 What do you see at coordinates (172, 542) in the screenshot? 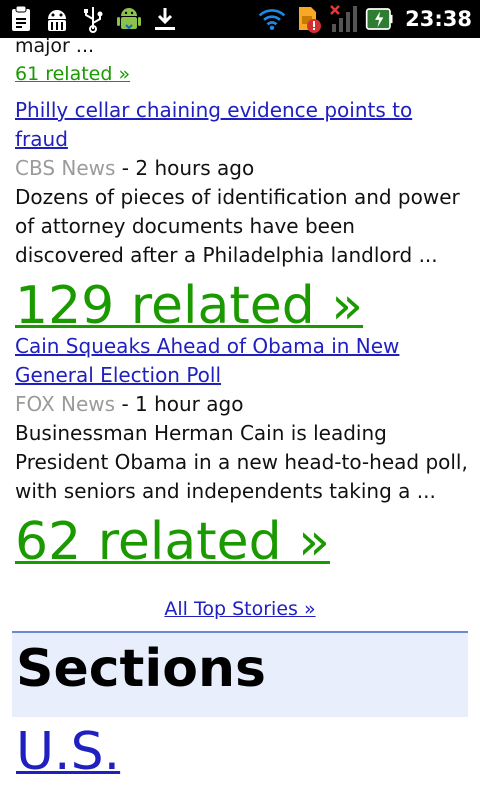
I see `story-related-link: 62 related »` at bounding box center [172, 542].